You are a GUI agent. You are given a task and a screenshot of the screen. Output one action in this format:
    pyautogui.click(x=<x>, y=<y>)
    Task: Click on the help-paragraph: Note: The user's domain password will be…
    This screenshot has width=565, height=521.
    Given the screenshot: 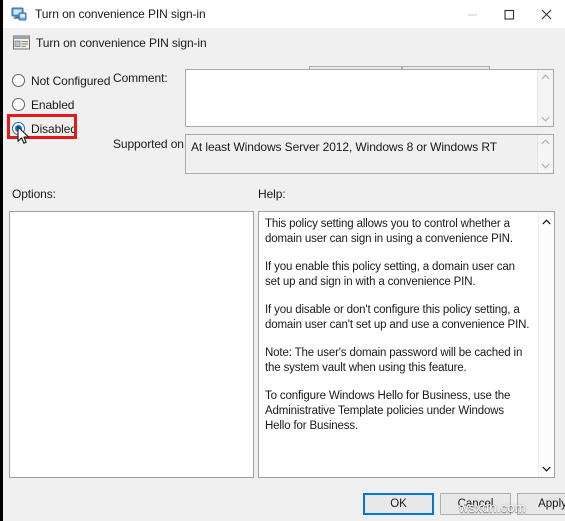 What is the action you would take?
    pyautogui.click(x=394, y=360)
    